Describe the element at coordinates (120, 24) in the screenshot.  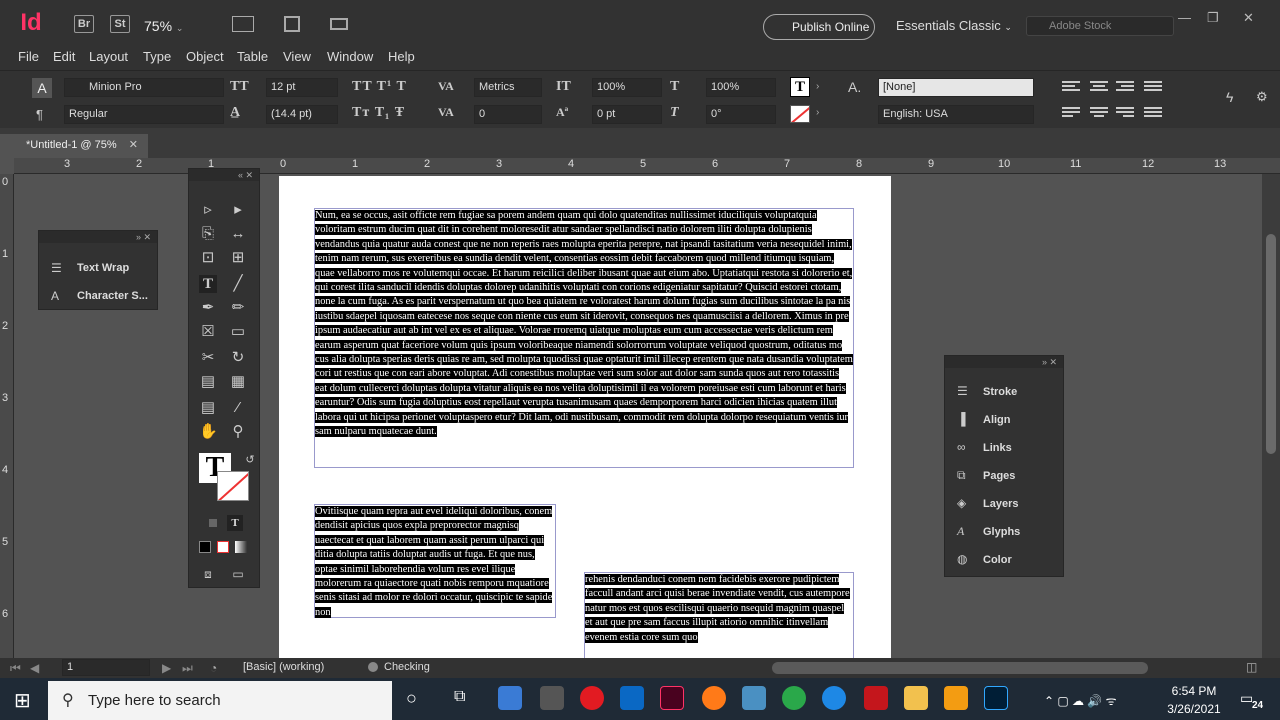
I see `stock-button: St` at that location.